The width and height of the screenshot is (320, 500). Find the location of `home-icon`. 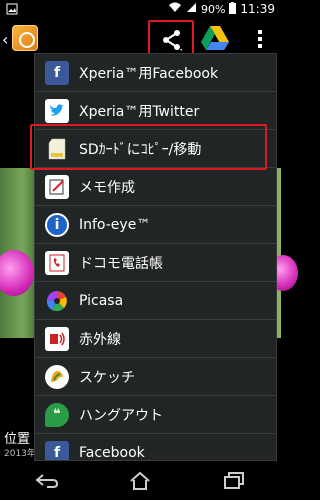

home-icon is located at coordinates (140, 480).